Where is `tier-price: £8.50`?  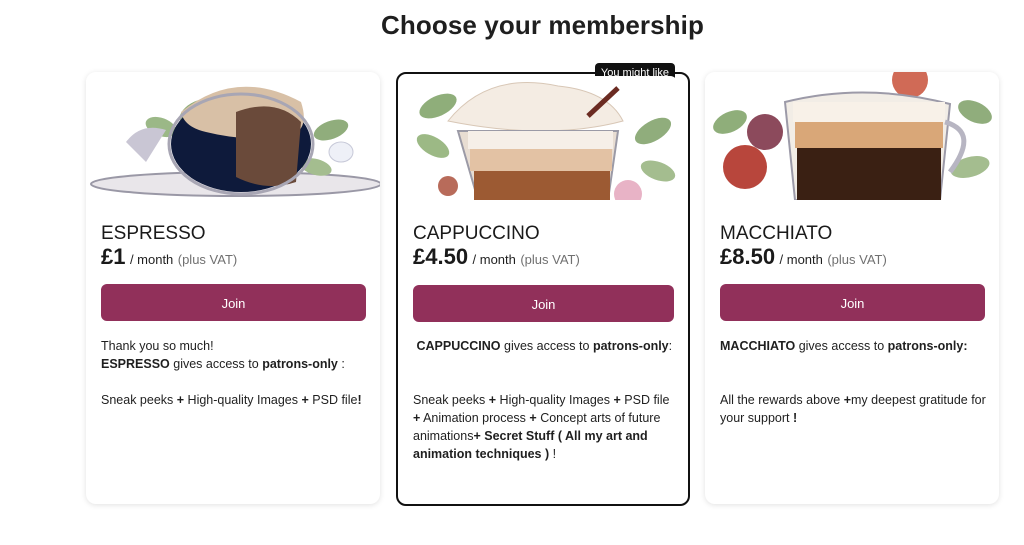
tier-price: £8.50 is located at coordinates (748, 256).